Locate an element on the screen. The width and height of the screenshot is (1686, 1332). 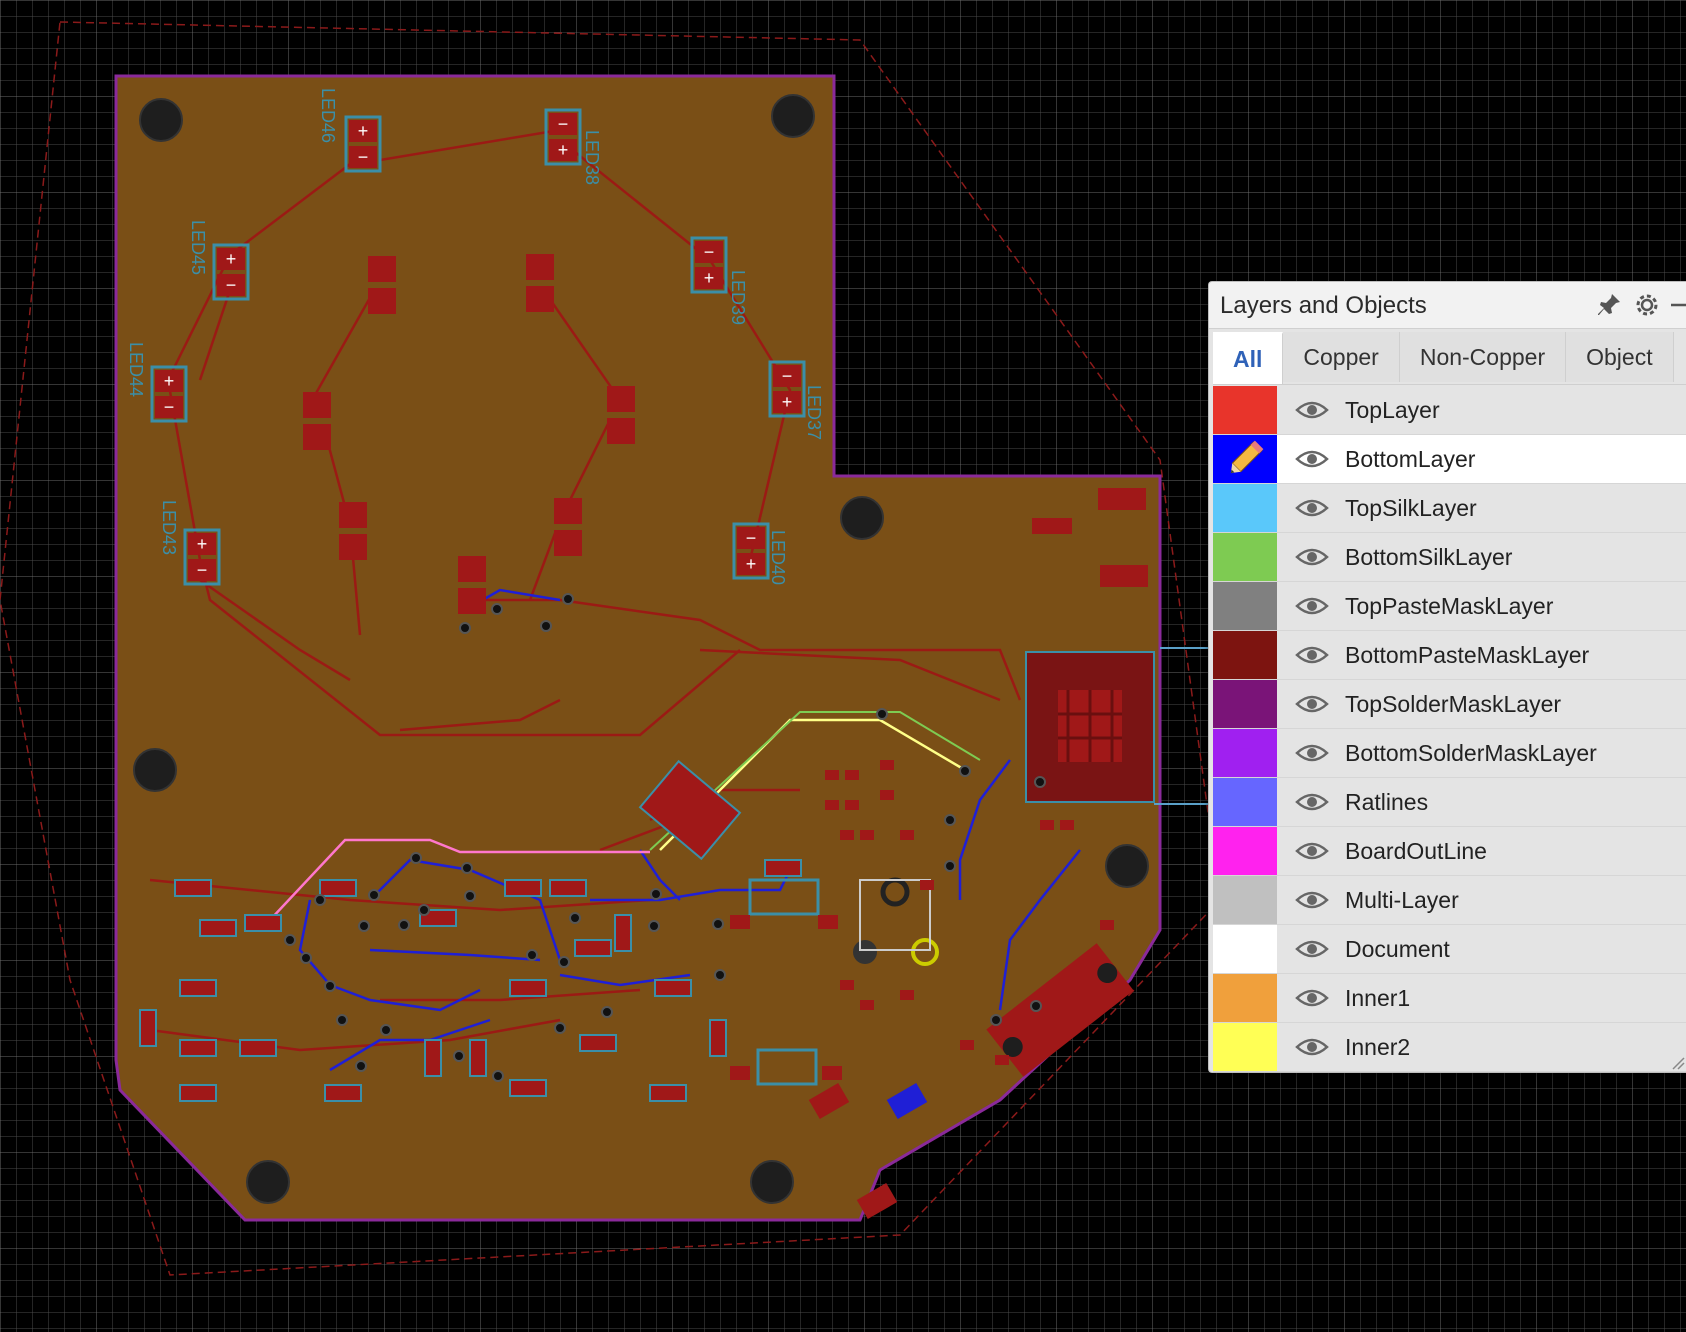
layer-row-boardoutline: BoardOutLine is located at coordinates (1449, 851).